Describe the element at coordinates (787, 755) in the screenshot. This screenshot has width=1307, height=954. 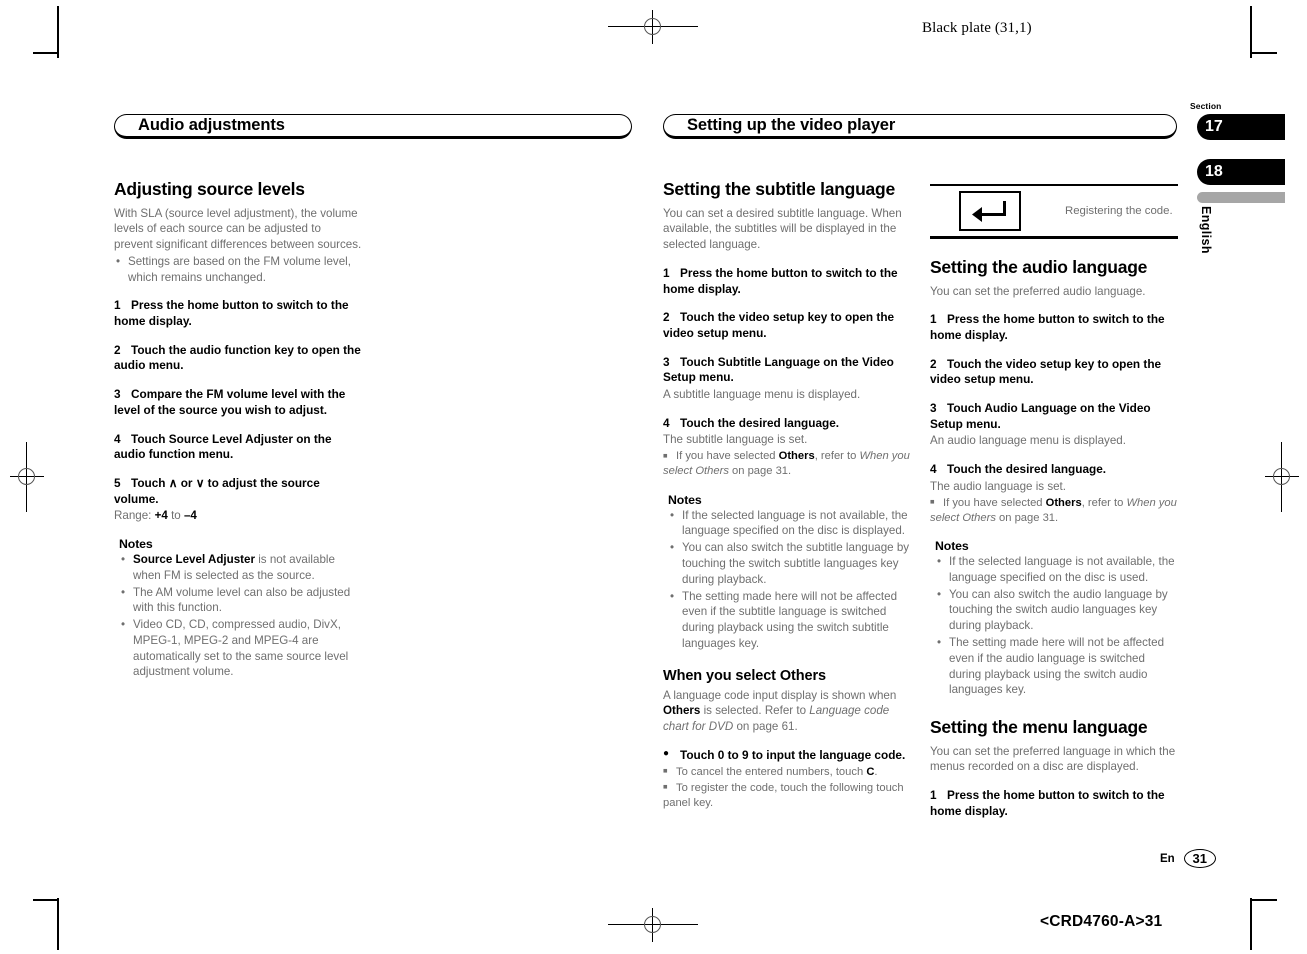
I see `step-touch-0-to-9: Touch 0 to 9 to input the language code.` at that location.